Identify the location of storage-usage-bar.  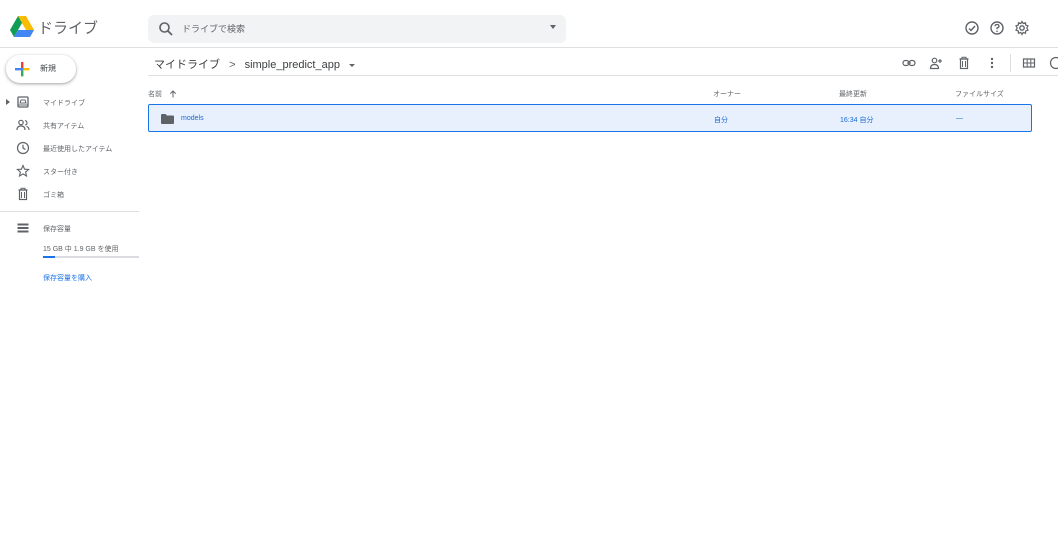
(91, 257).